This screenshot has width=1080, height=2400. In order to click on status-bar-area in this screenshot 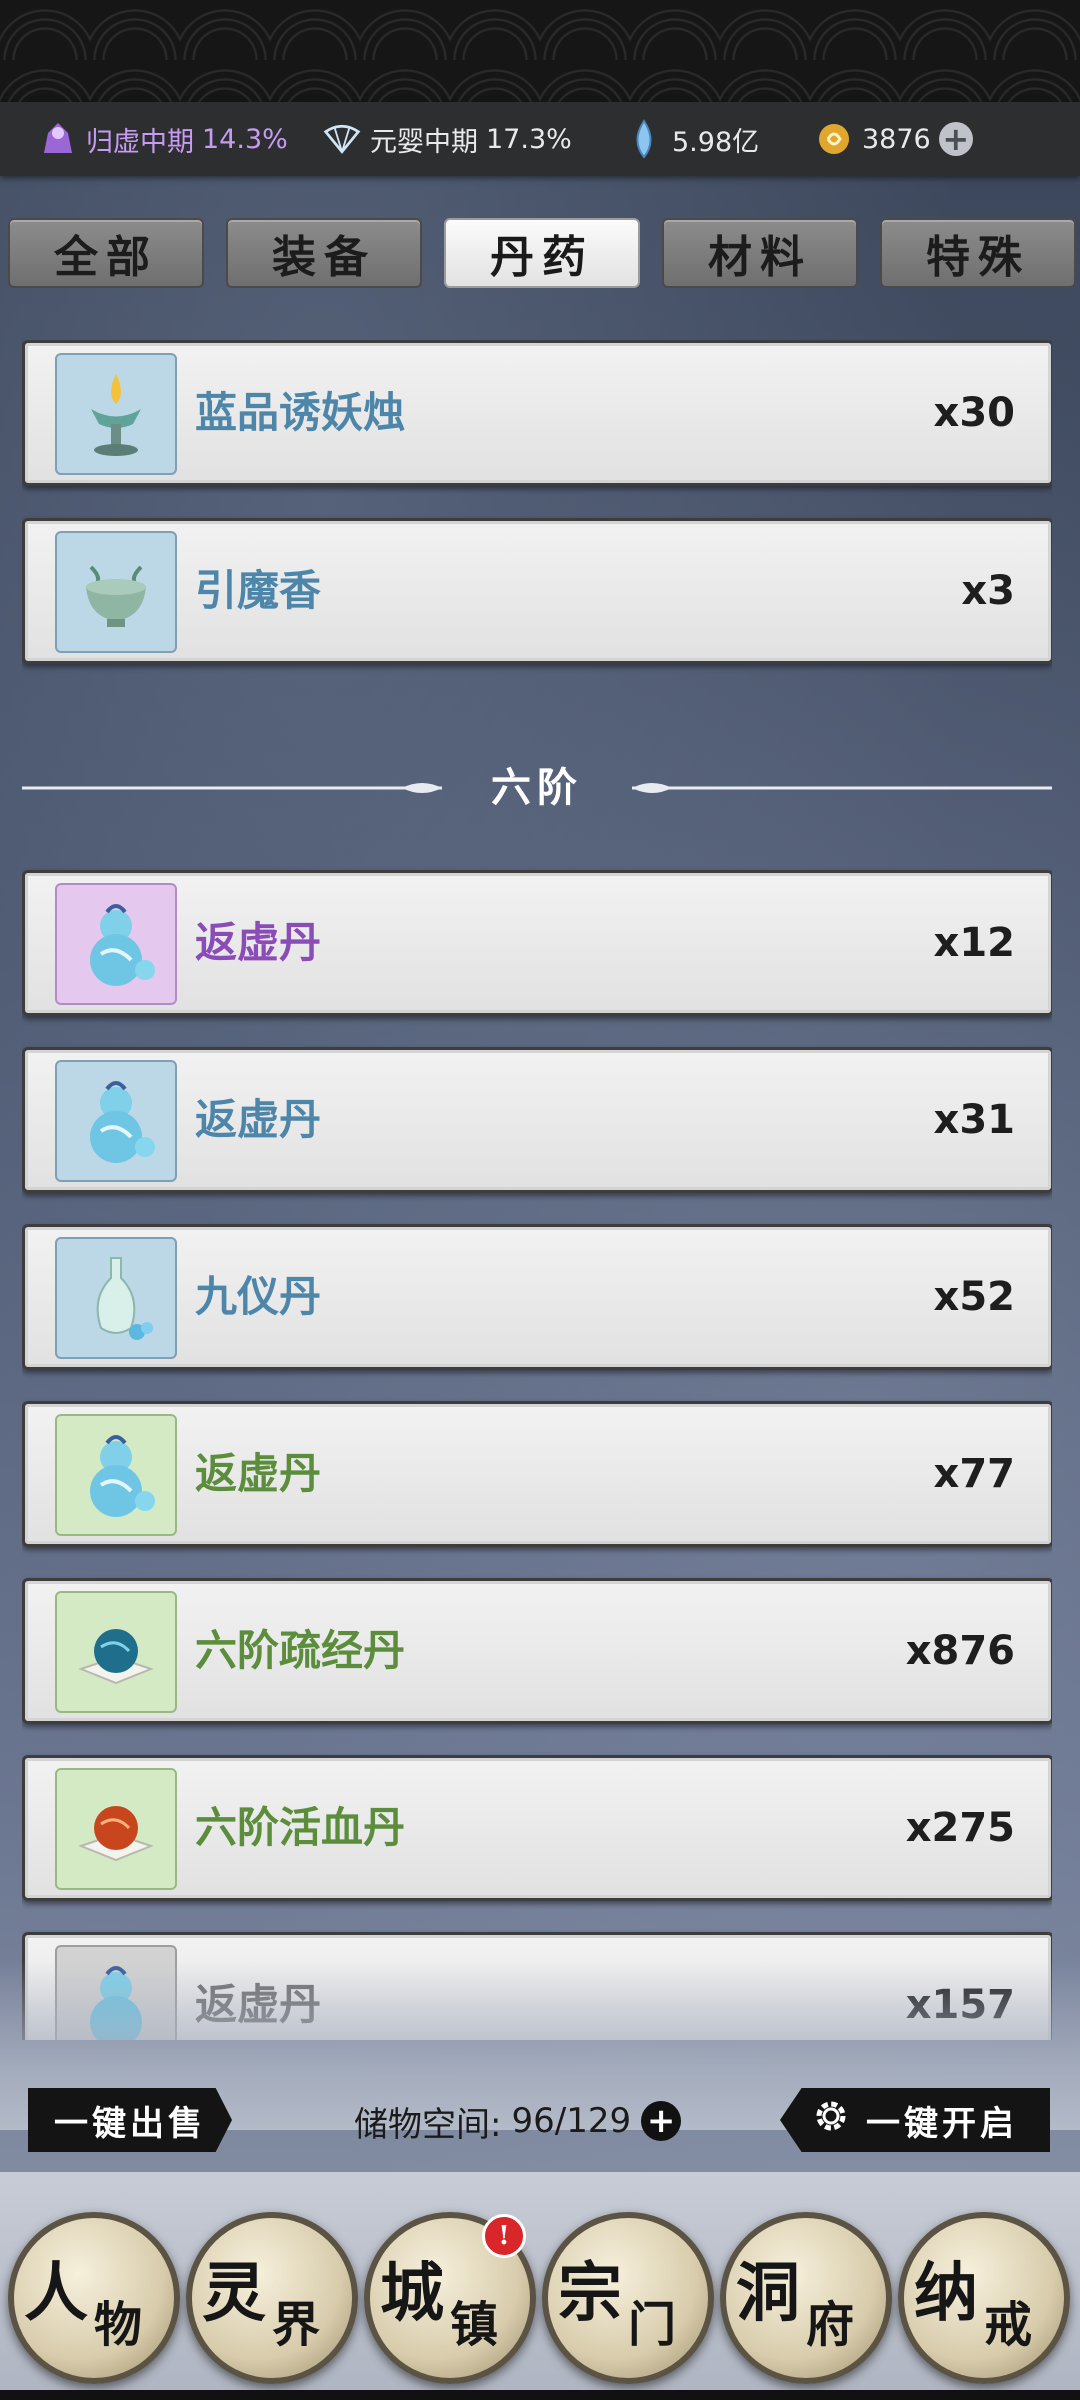, I will do `click(540, 51)`.